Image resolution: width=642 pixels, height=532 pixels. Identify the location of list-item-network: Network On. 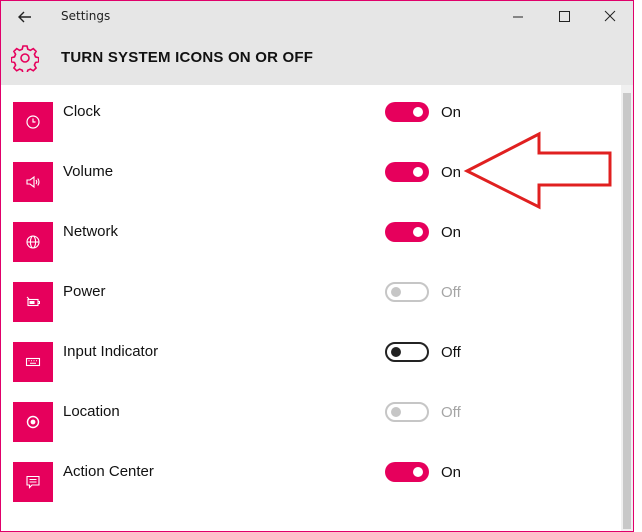
(311, 235).